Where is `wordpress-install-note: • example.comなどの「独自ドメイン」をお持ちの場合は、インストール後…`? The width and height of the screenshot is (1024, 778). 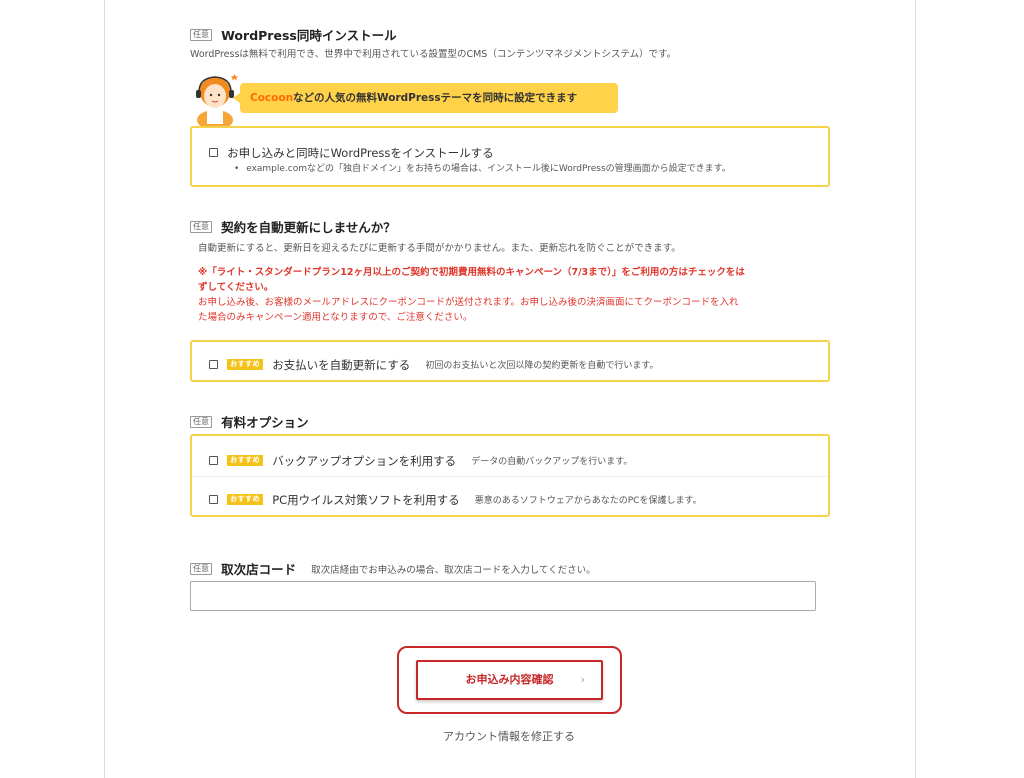 wordpress-install-note: • example.comなどの「独自ドメイン」をお持ちの場合は、インストール後… is located at coordinates (482, 169).